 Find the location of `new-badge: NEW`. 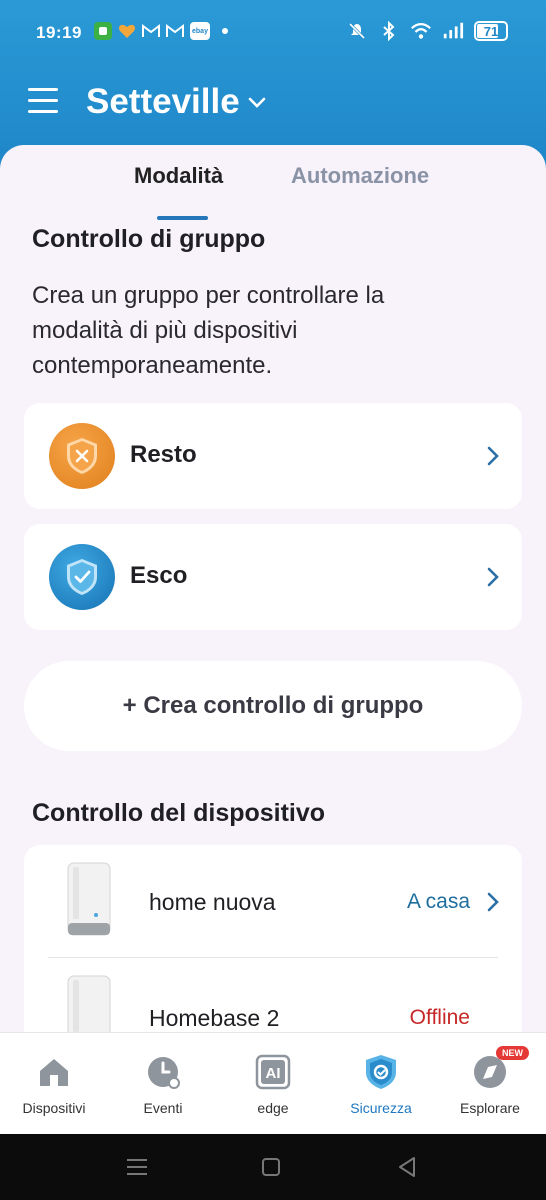

new-badge: NEW is located at coordinates (512, 1053).